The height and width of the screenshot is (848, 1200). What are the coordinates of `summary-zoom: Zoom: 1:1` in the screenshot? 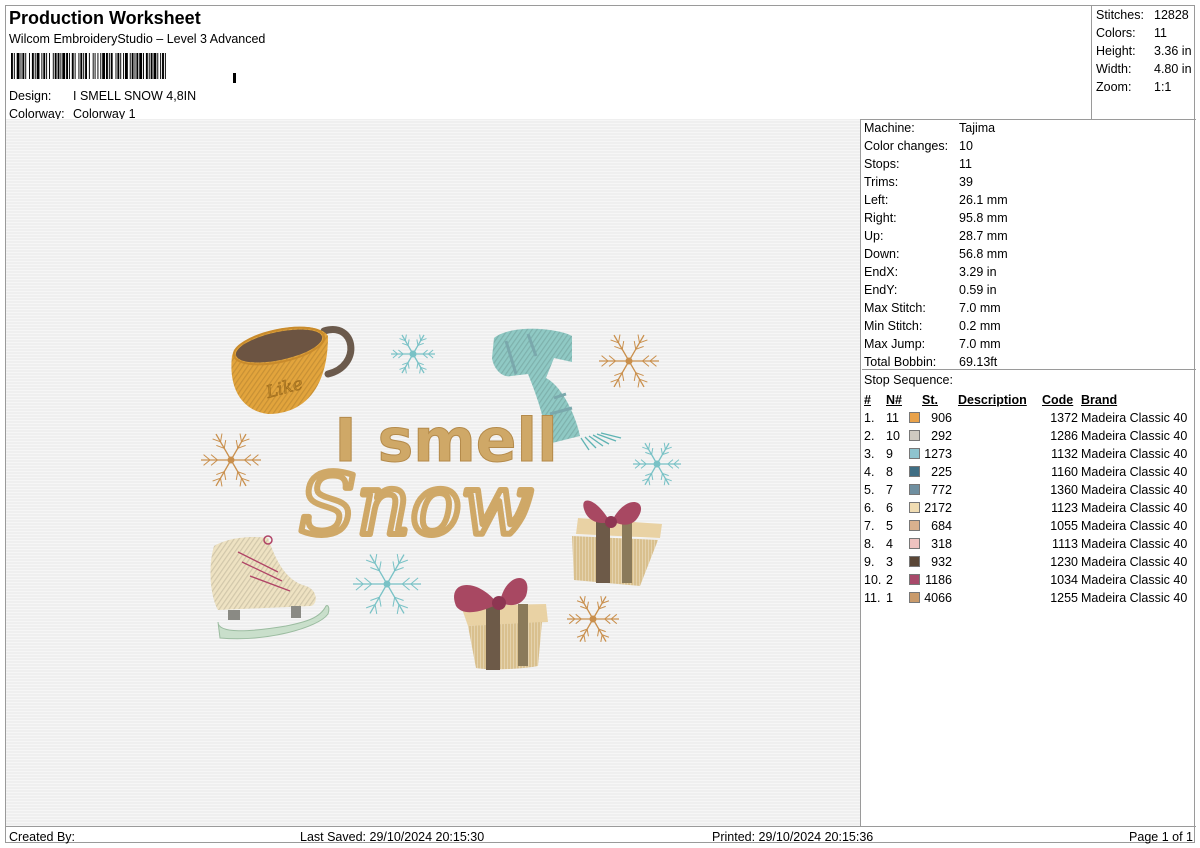 It's located at (1133, 87).